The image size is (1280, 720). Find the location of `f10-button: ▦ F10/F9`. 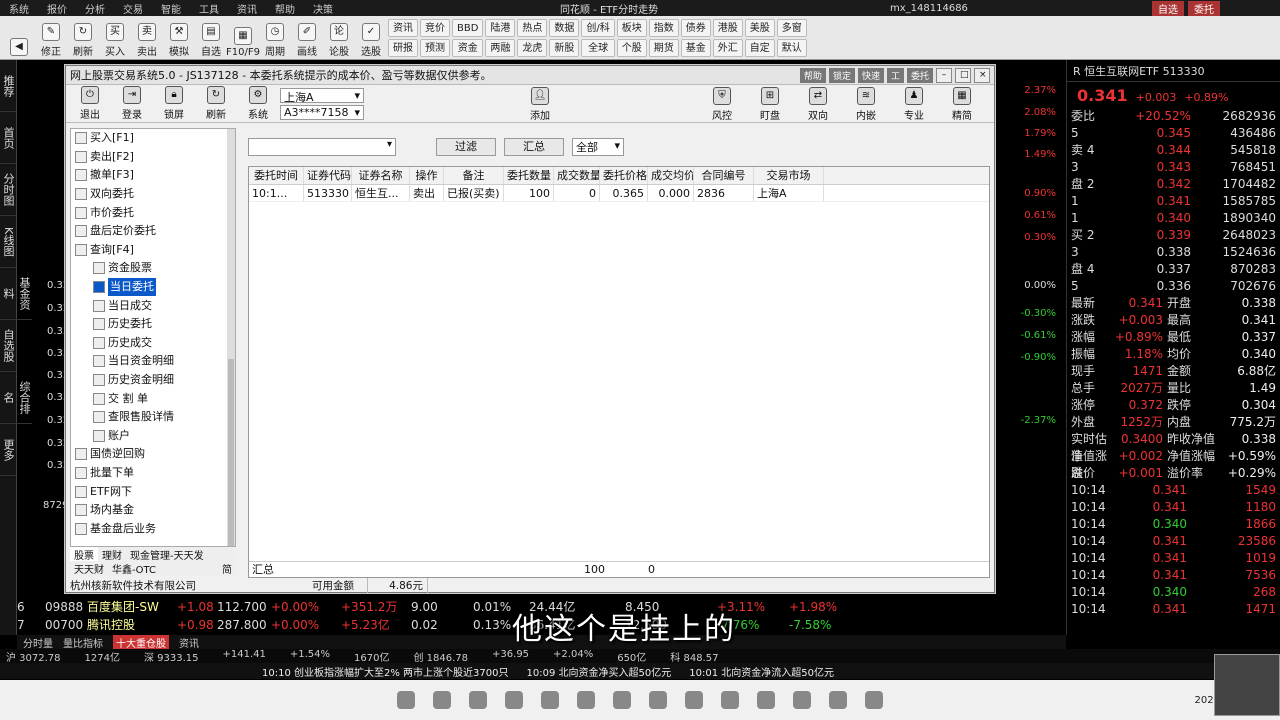

f10-button: ▦ F10/F9 is located at coordinates (243, 38).